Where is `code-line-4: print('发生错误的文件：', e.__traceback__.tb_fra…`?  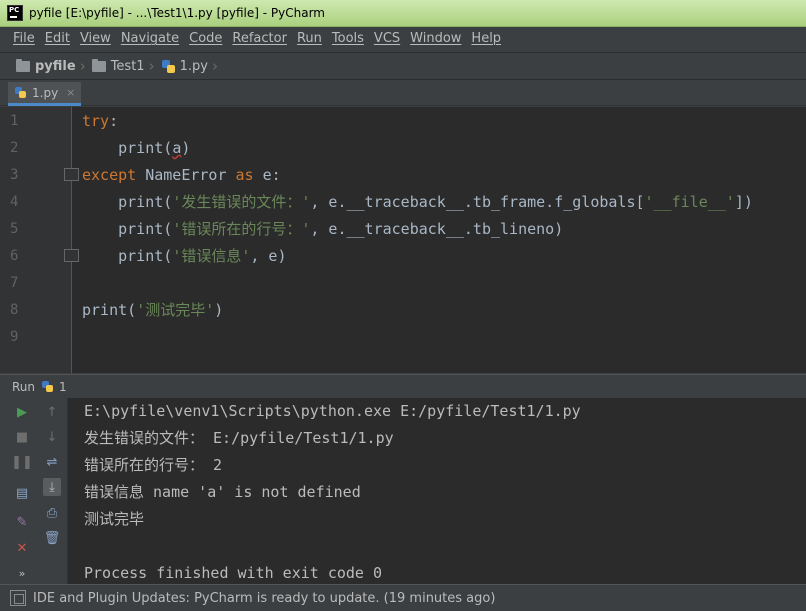 code-line-4: print('发生错误的文件：', e.__traceback__.tb_fra… is located at coordinates (435, 202).